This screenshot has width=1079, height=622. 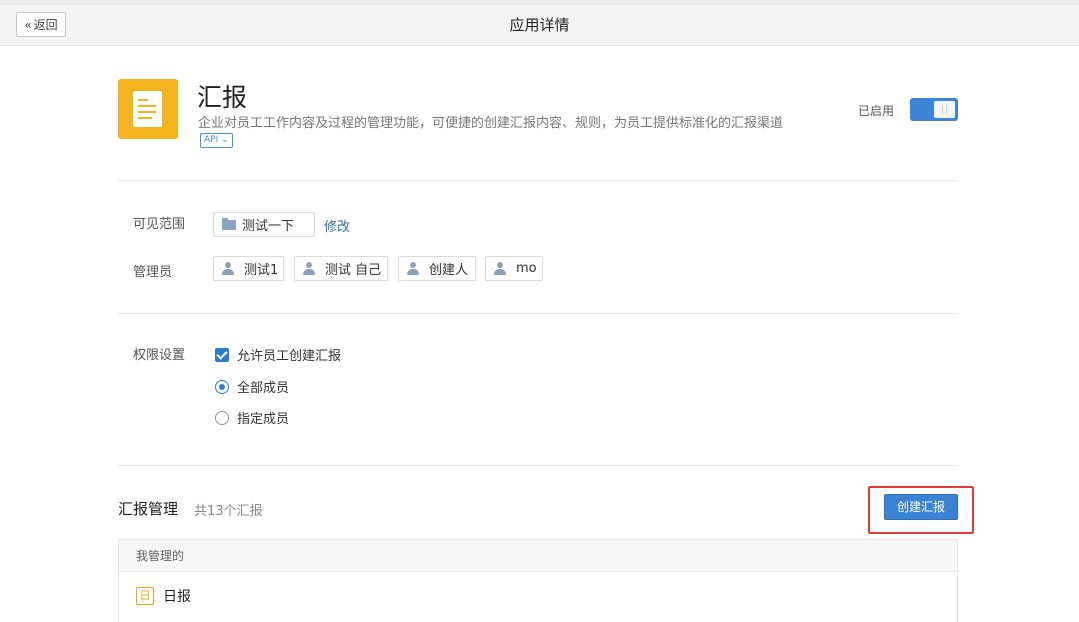 I want to click on radio-all-members: 全部成员, so click(x=252, y=386).